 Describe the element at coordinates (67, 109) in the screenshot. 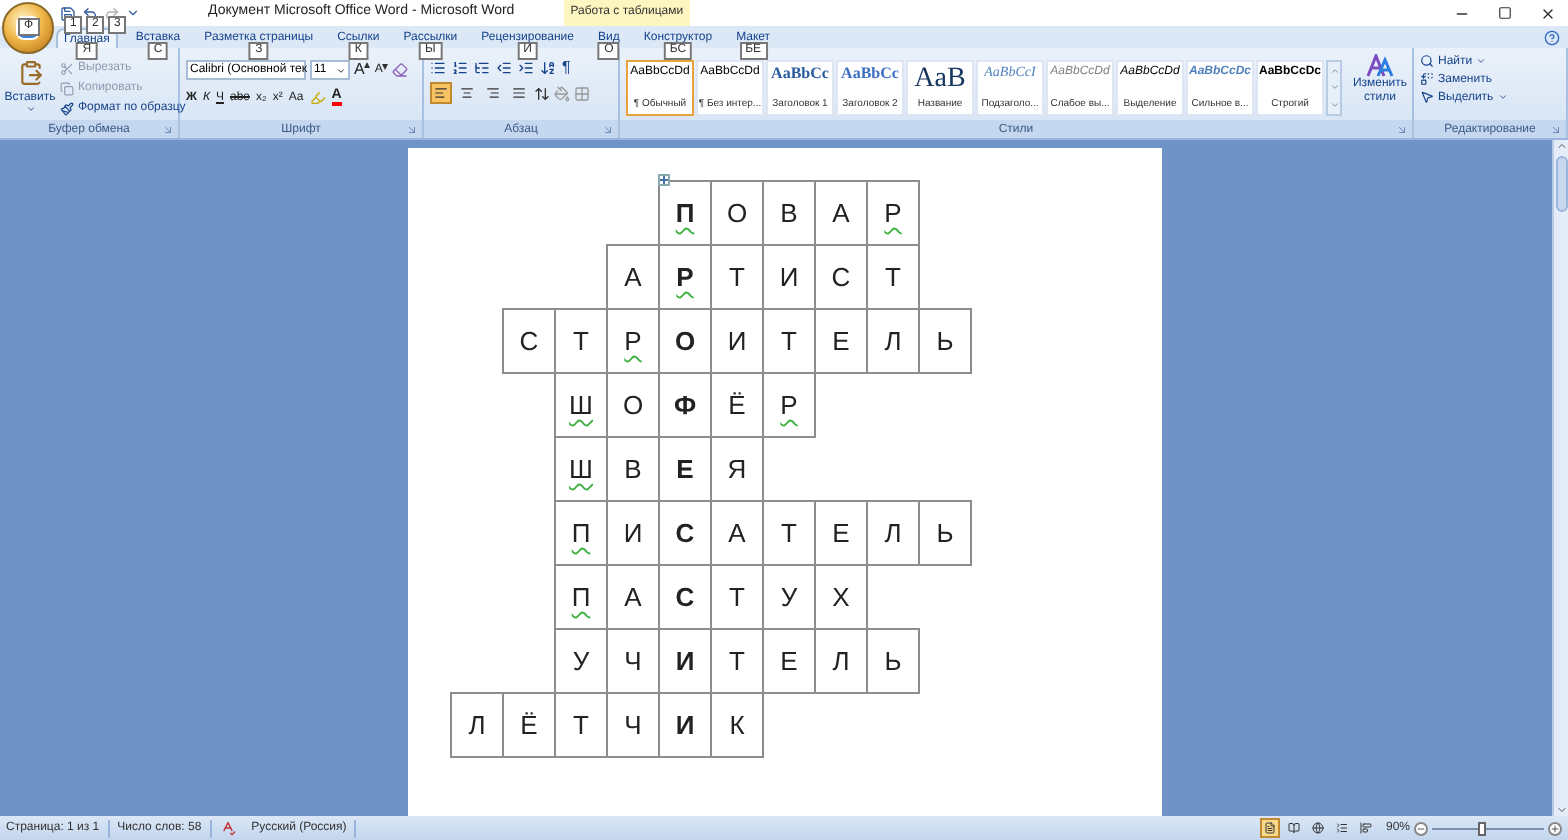

I see `paintbrush-icon` at that location.